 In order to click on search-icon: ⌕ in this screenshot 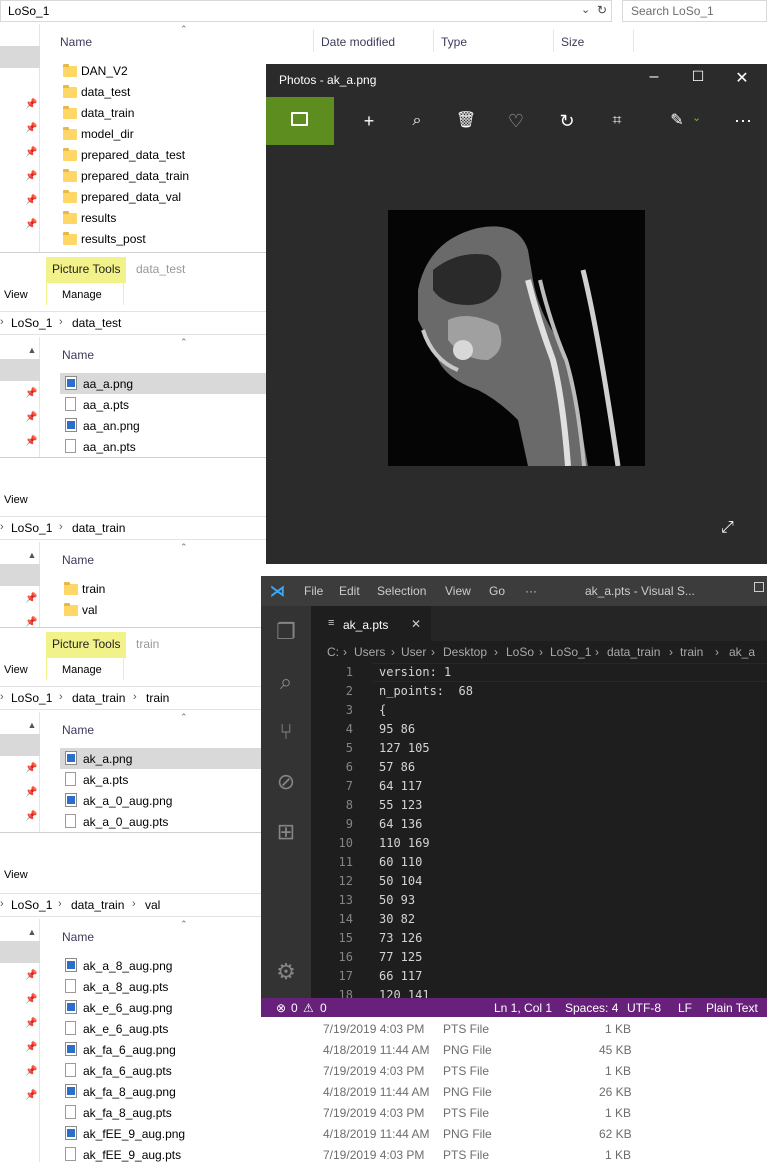, I will do `click(286, 682)`.